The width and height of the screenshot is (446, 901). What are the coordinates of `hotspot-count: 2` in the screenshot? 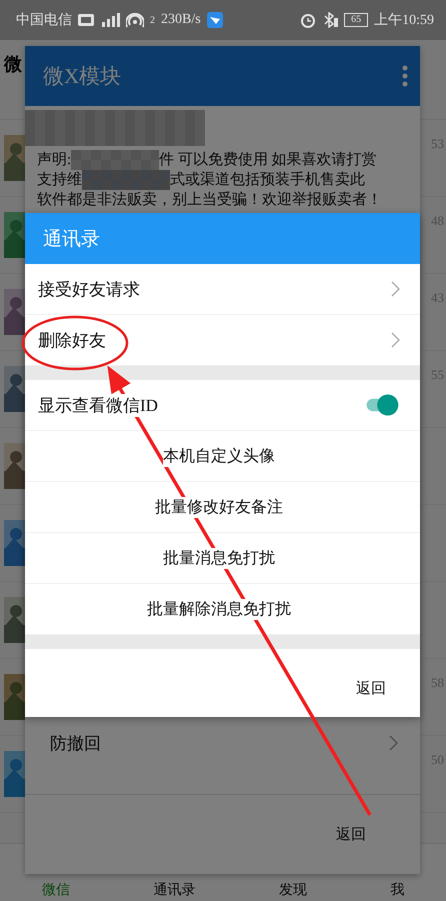 It's located at (152, 20).